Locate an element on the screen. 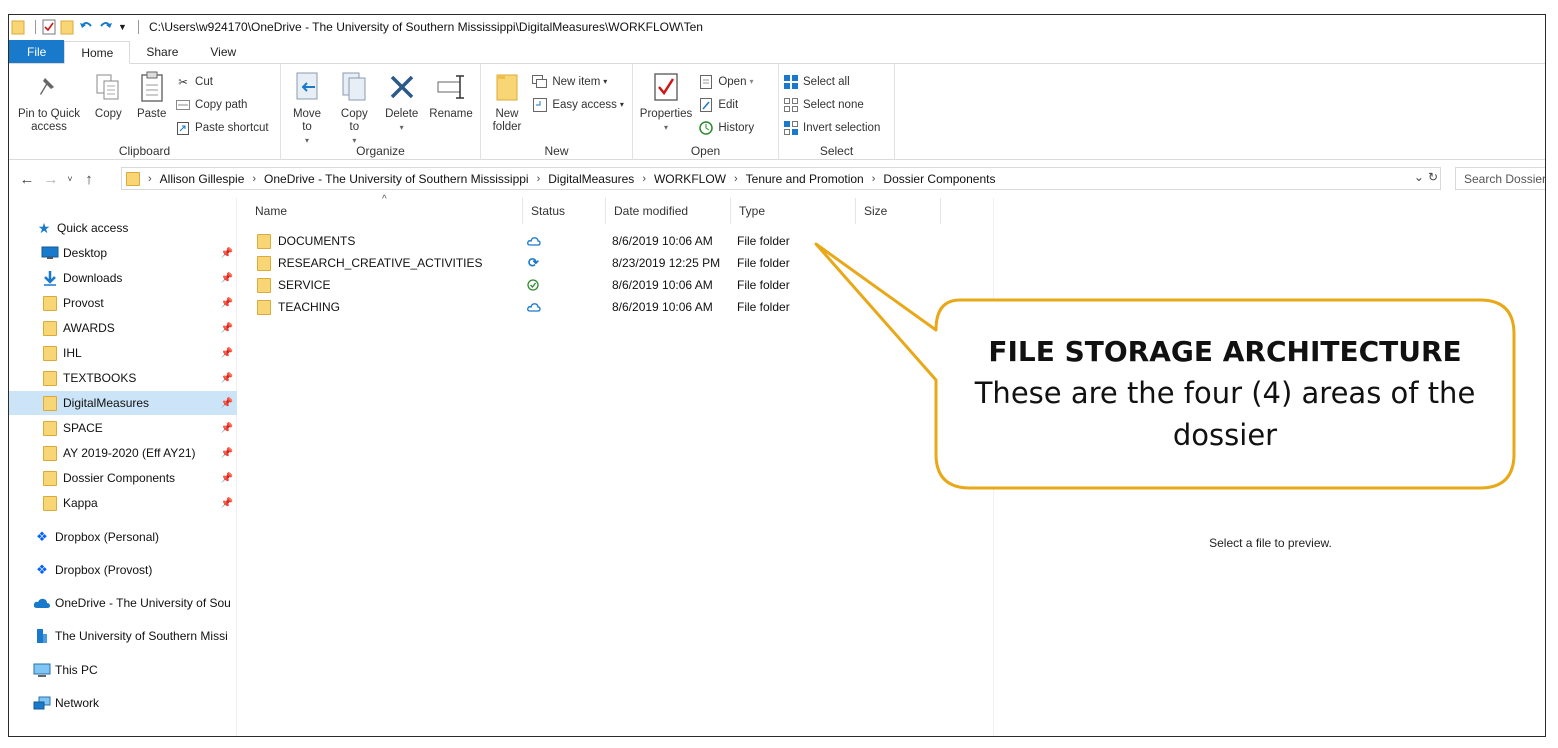  pin-quick-access-button: Pin to Quick access is located at coordinates (49, 102).